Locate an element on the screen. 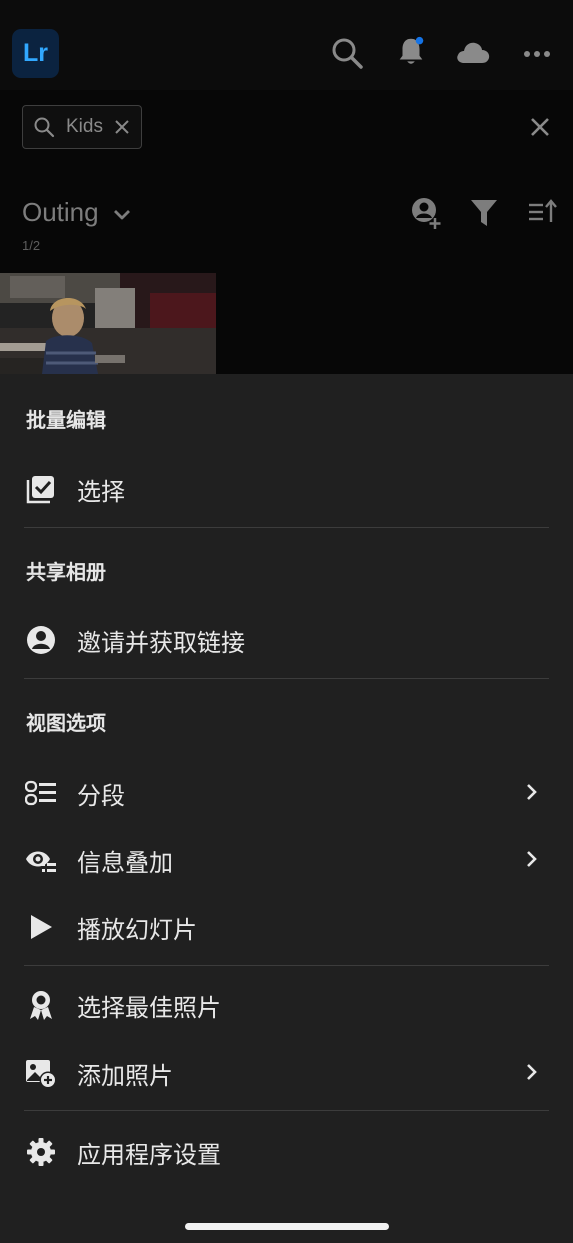 The image size is (573, 1243). menu-item-add-photos: 添加照片 is located at coordinates (125, 1073).